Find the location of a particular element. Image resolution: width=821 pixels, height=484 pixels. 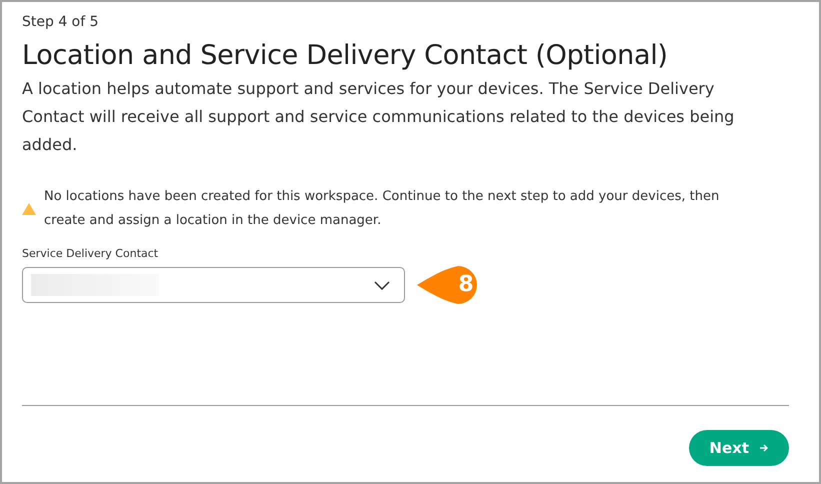

warning-text: No locations have been created for this workspace. Continue to the next step to add your devices, then create and assign a location in the device manager. is located at coordinates (382, 209).